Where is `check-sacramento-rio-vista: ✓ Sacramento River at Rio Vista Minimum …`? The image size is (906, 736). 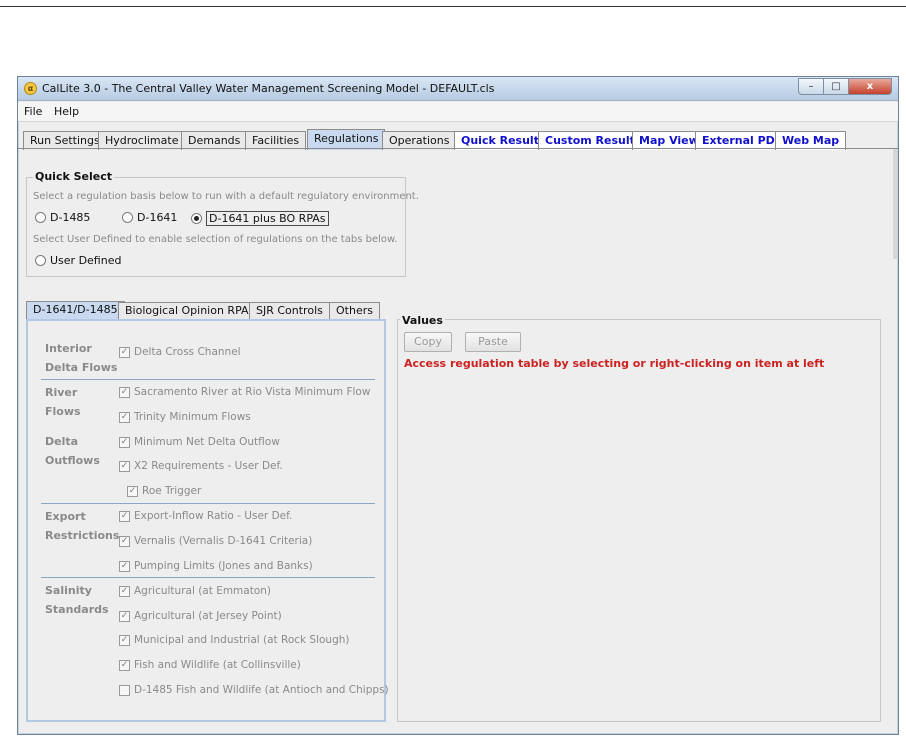
check-sacramento-rio-vista: ✓ Sacramento River at Rio Vista Minimum … is located at coordinates (244, 392).